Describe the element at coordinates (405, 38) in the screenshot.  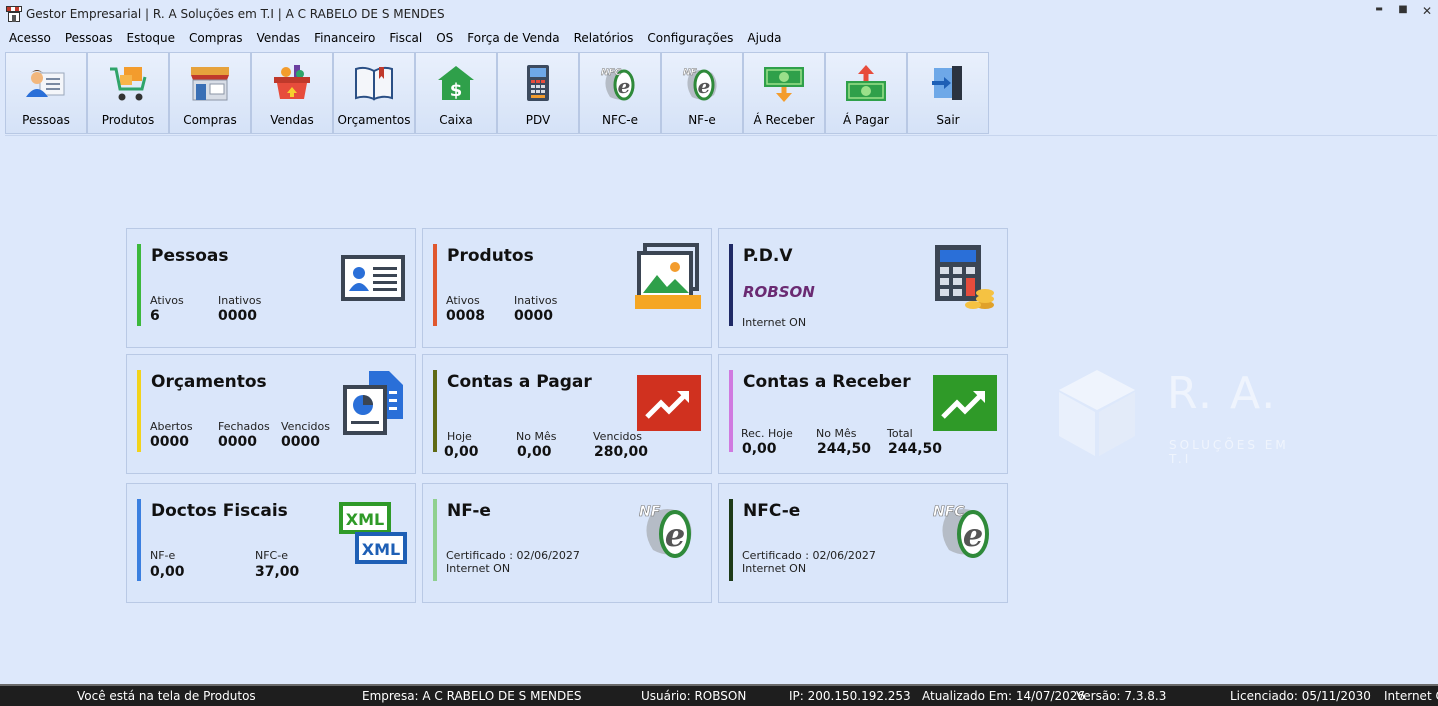
I see `menu-fiscal: Fiscal` at that location.